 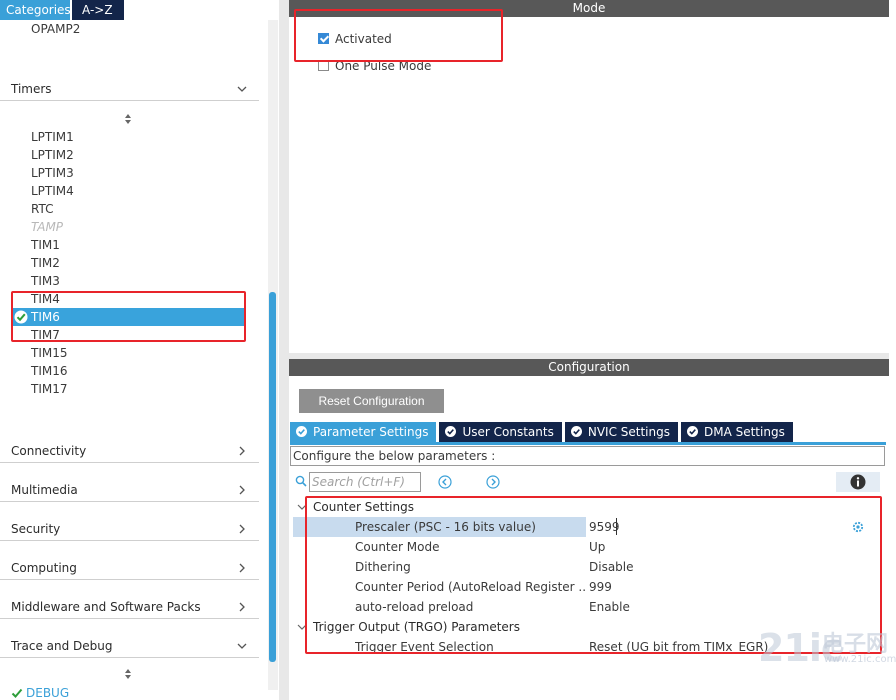 What do you see at coordinates (49, 353) in the screenshot?
I see `tree-item-tim15: TIM15` at bounding box center [49, 353].